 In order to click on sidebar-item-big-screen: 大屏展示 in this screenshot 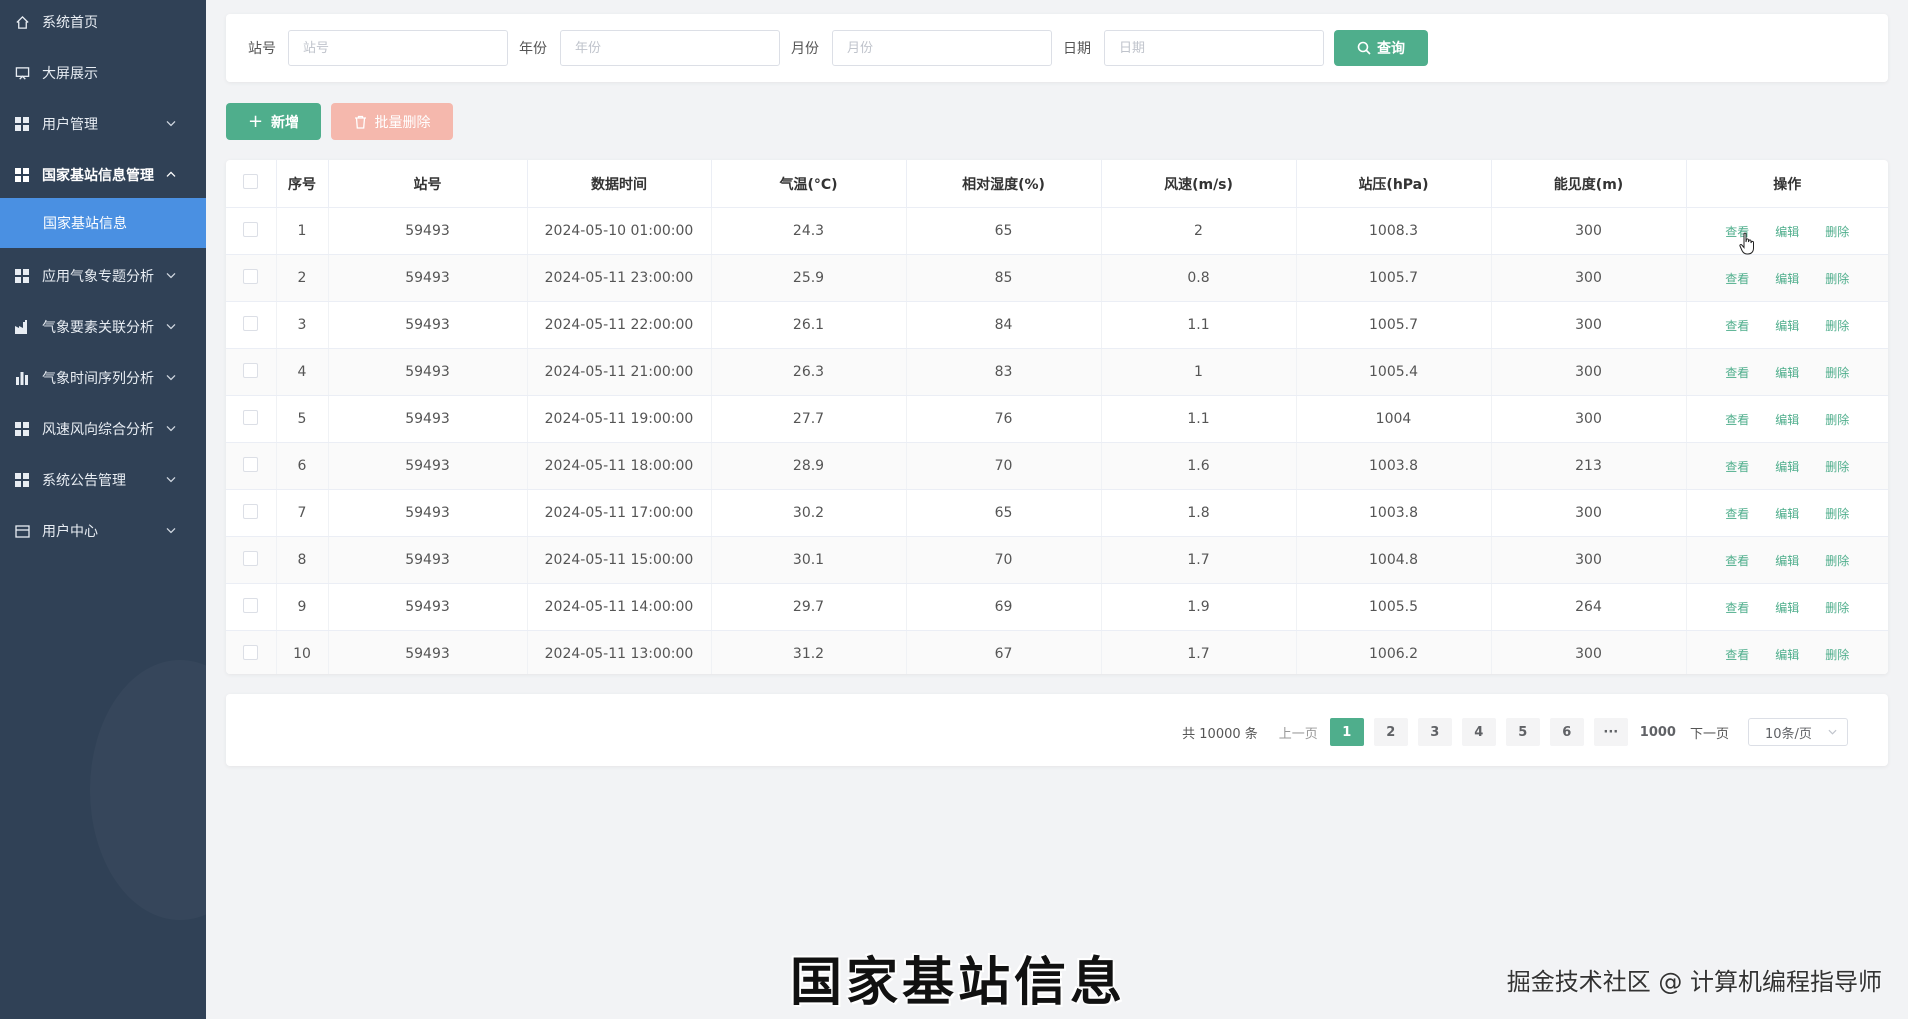, I will do `click(103, 73)`.